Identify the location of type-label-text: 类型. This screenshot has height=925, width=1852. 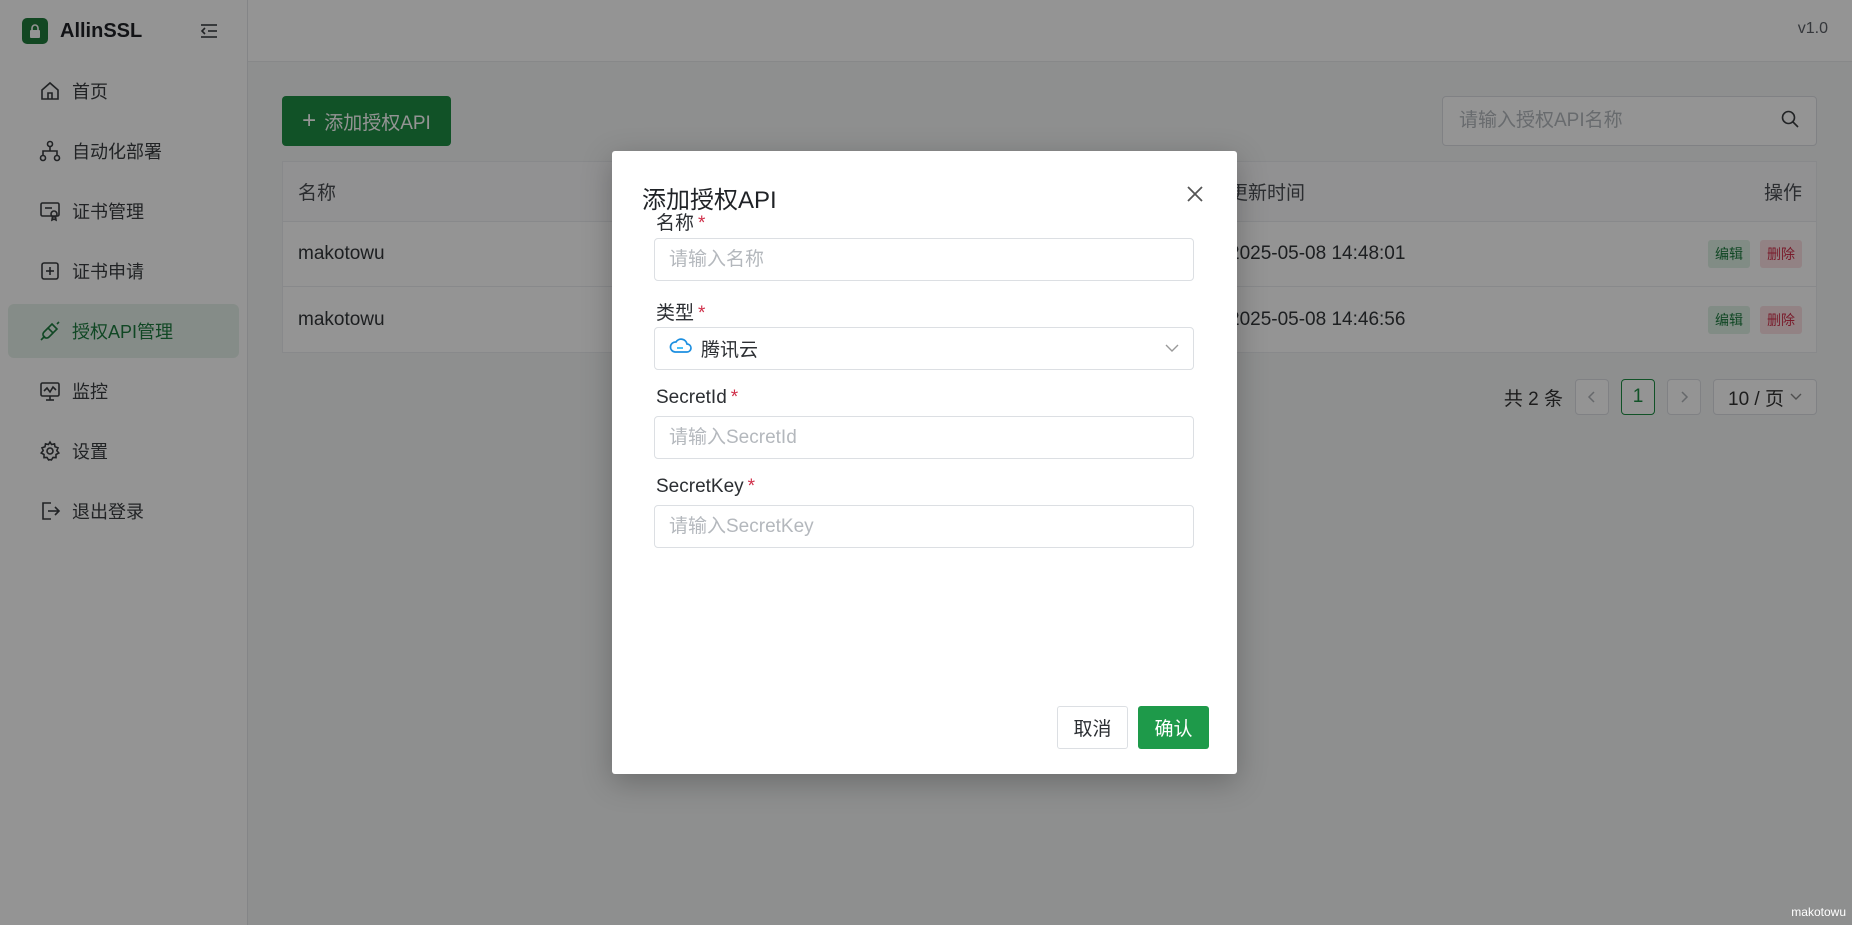
(675, 313).